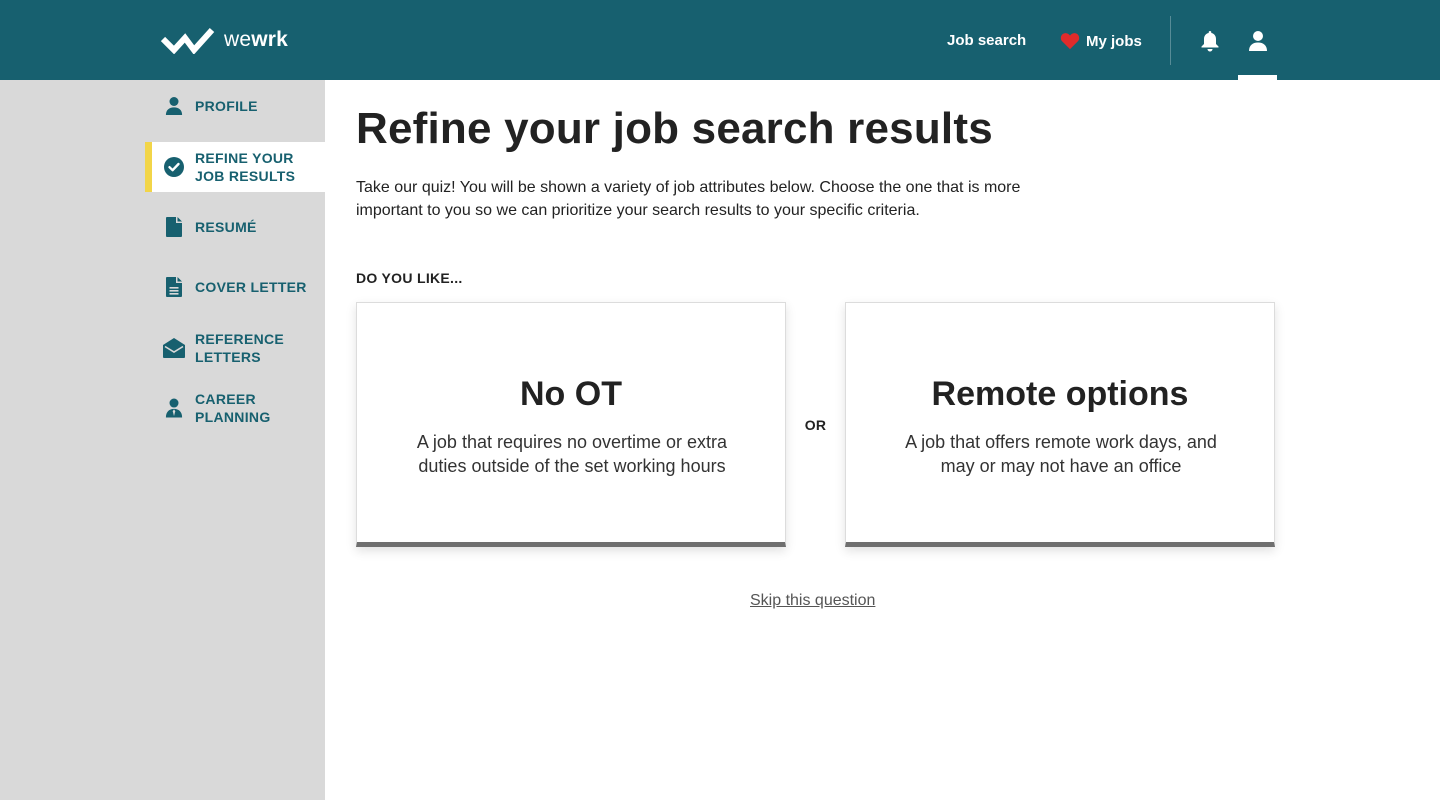 This screenshot has width=1440, height=800. I want to click on document-icon, so click(174, 227).